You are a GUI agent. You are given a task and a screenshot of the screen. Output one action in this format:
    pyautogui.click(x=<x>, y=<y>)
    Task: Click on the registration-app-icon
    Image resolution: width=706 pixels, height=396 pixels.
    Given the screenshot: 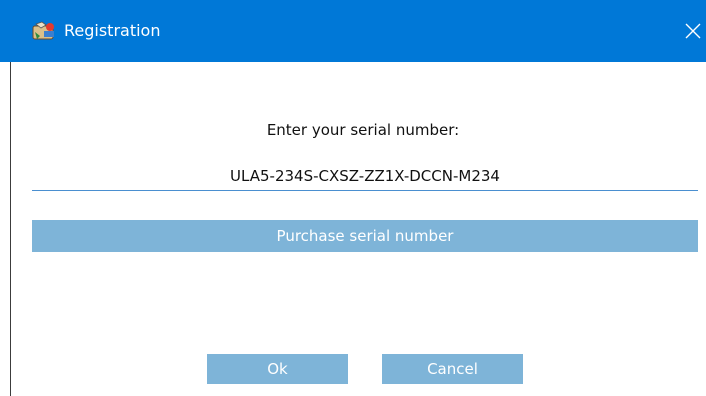 What is the action you would take?
    pyautogui.click(x=45, y=31)
    